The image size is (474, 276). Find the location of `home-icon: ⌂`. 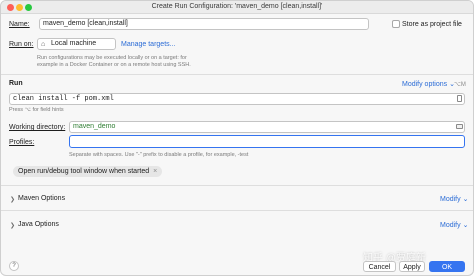

home-icon: ⌂ is located at coordinates (43, 44).